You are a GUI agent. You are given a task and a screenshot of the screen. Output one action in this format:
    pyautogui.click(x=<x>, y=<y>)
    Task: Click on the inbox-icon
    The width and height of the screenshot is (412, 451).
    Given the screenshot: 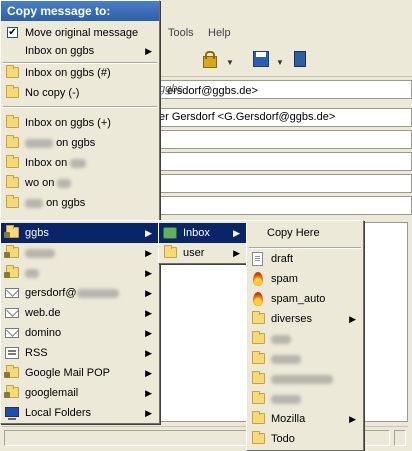 What is the action you would take?
    pyautogui.click(x=170, y=233)
    